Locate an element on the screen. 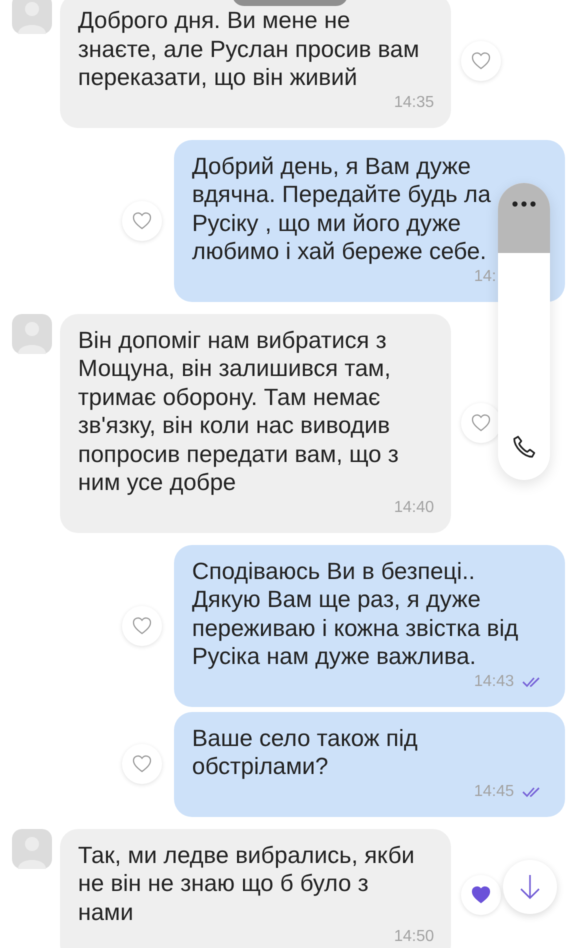 The width and height of the screenshot is (576, 948). arrow-down-icon is located at coordinates (530, 887).